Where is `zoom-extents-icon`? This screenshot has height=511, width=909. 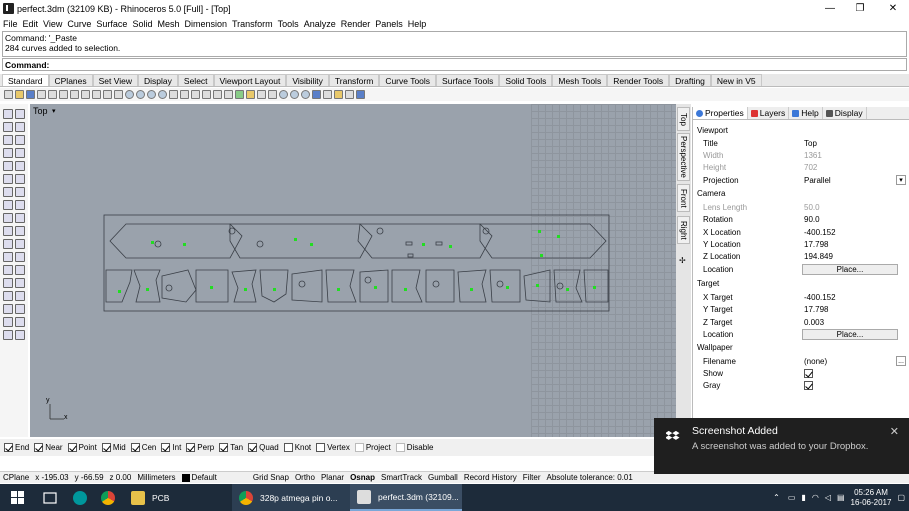 zoom-extents-icon is located at coordinates (151, 94).